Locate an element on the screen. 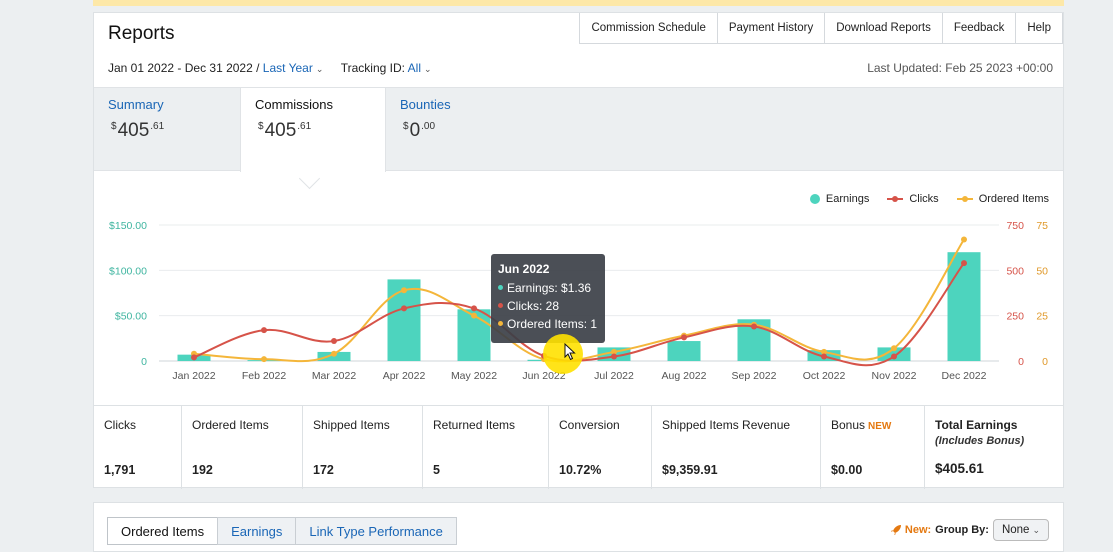 The image size is (1113, 552). x-tick-label: Aug 2022 is located at coordinates (684, 376).